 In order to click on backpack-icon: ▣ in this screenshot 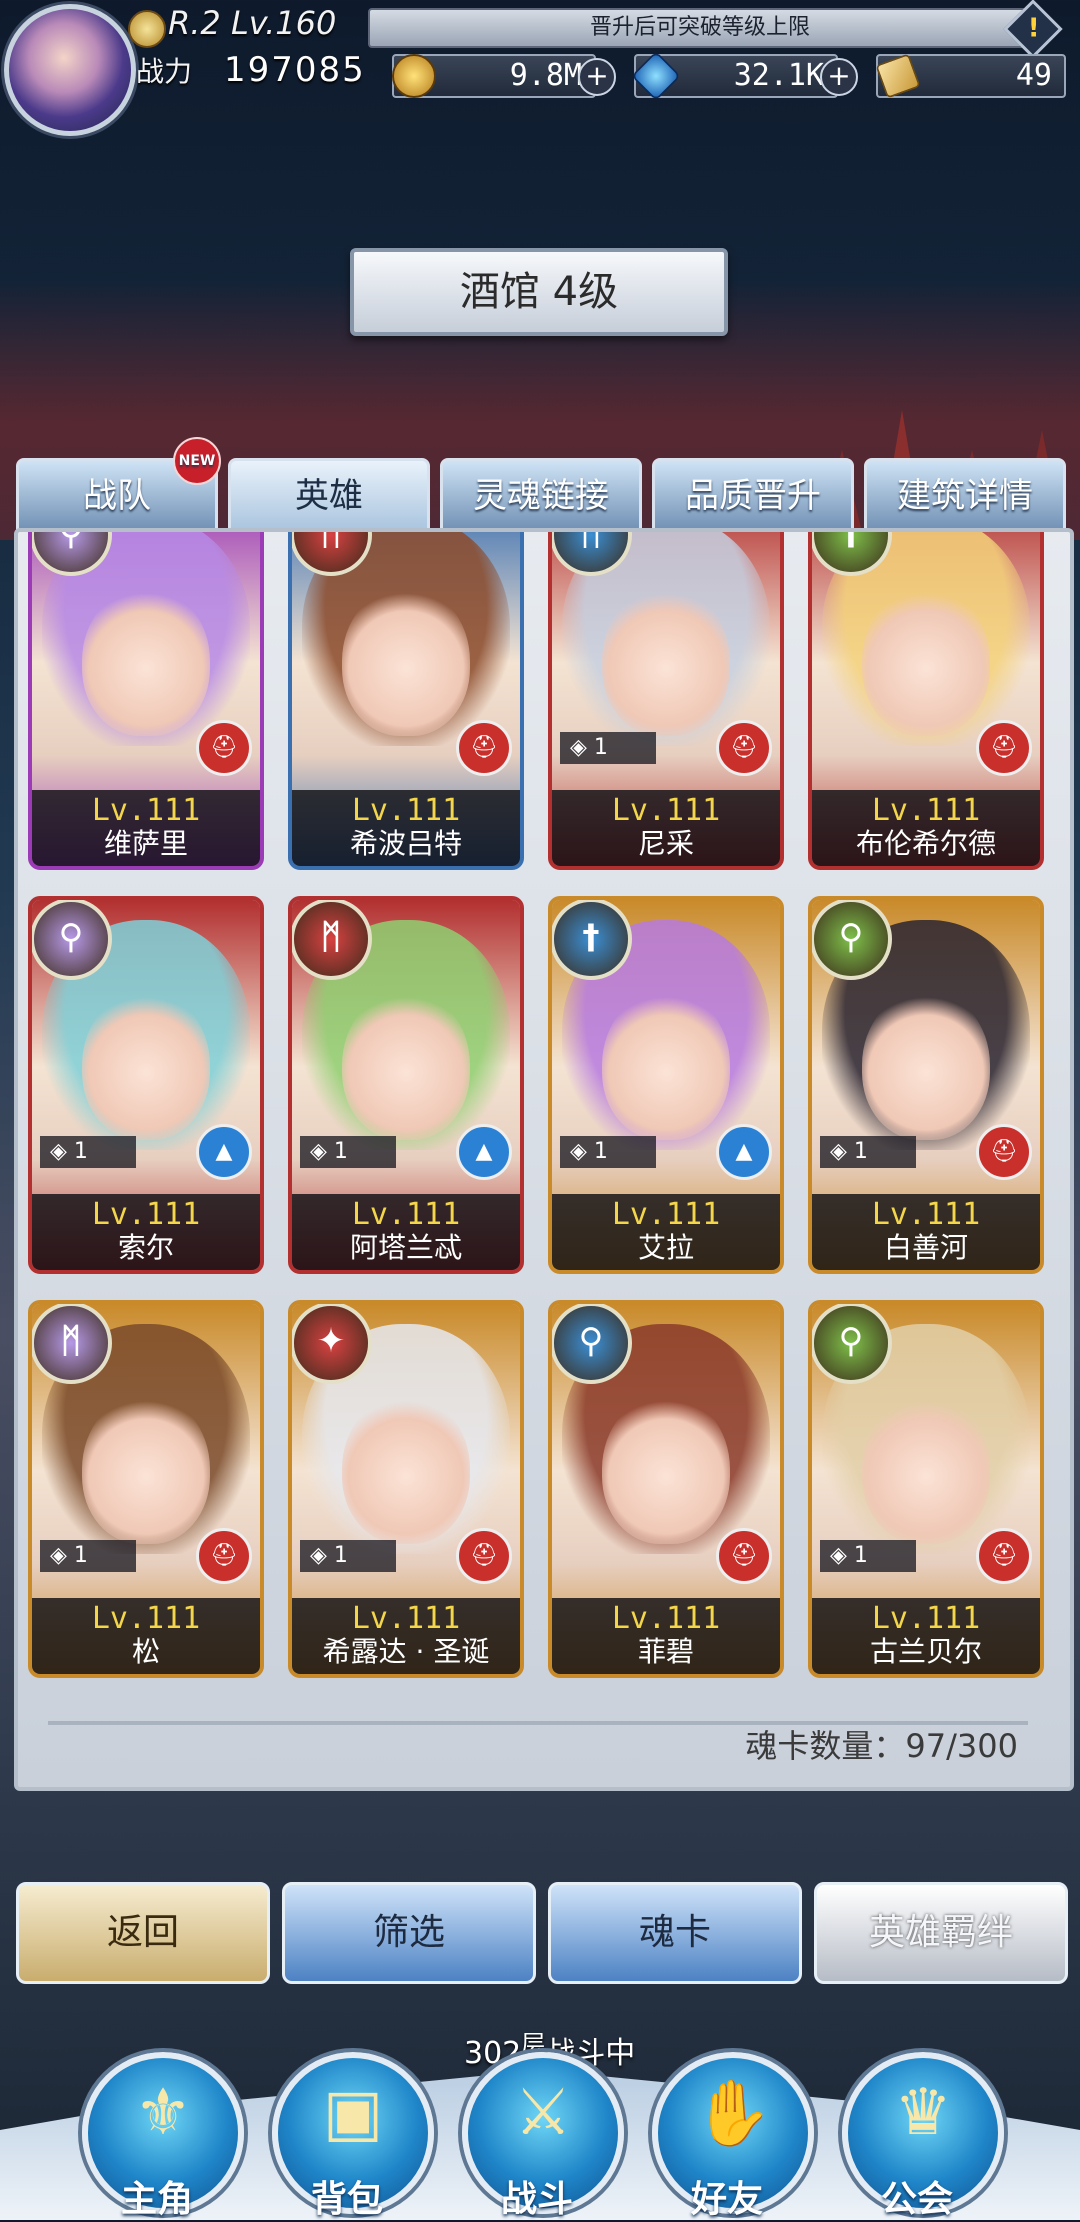, I will do `click(353, 2113)`.